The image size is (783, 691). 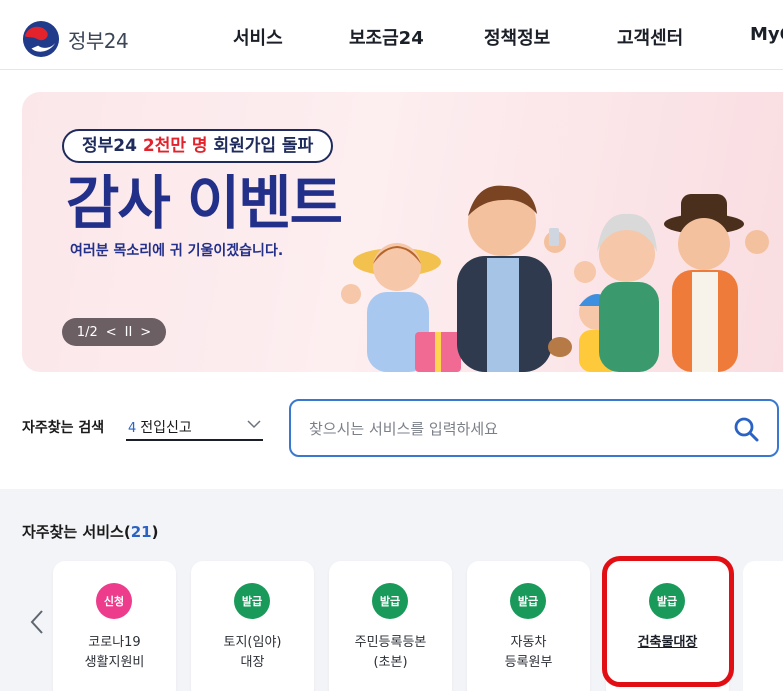 What do you see at coordinates (252, 662) in the screenshot?
I see `card-label-line2: 대장` at bounding box center [252, 662].